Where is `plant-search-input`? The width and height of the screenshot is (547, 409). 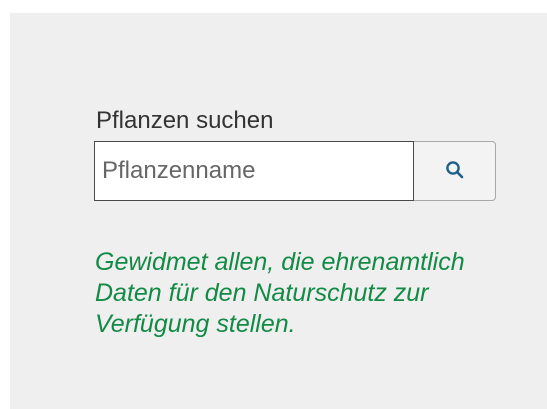
plant-search-input is located at coordinates (254, 171).